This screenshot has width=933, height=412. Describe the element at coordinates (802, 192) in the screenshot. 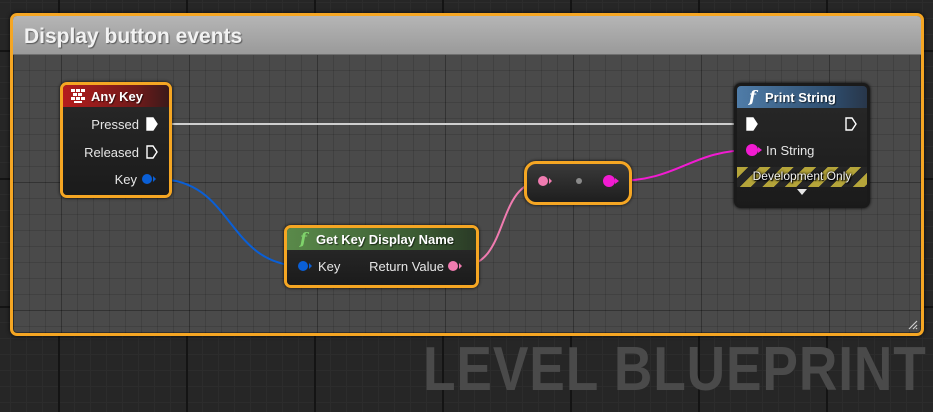

I see `chevron-down-icon` at that location.